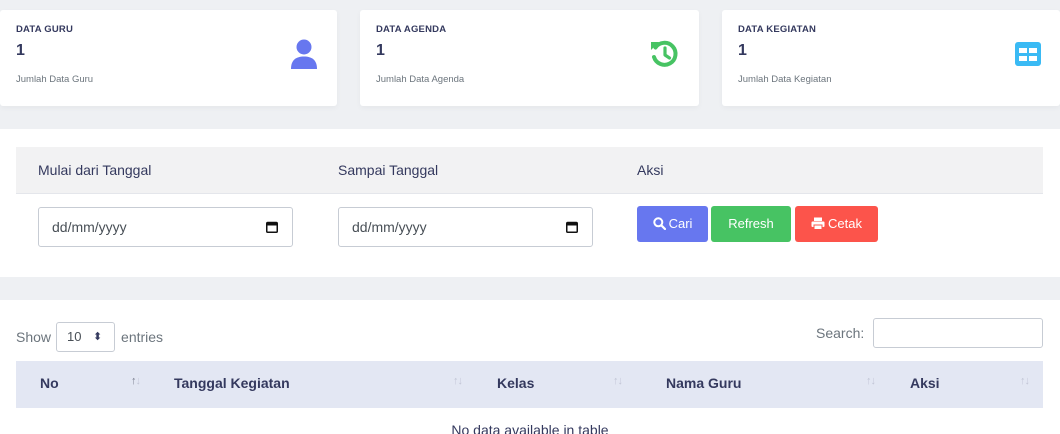  What do you see at coordinates (34, 337) in the screenshot?
I see `show-label: Show` at bounding box center [34, 337].